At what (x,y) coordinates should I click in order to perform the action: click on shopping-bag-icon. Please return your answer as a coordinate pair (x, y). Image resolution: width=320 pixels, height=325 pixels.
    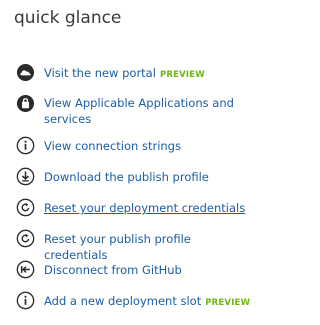
    Looking at the image, I should click on (25, 103).